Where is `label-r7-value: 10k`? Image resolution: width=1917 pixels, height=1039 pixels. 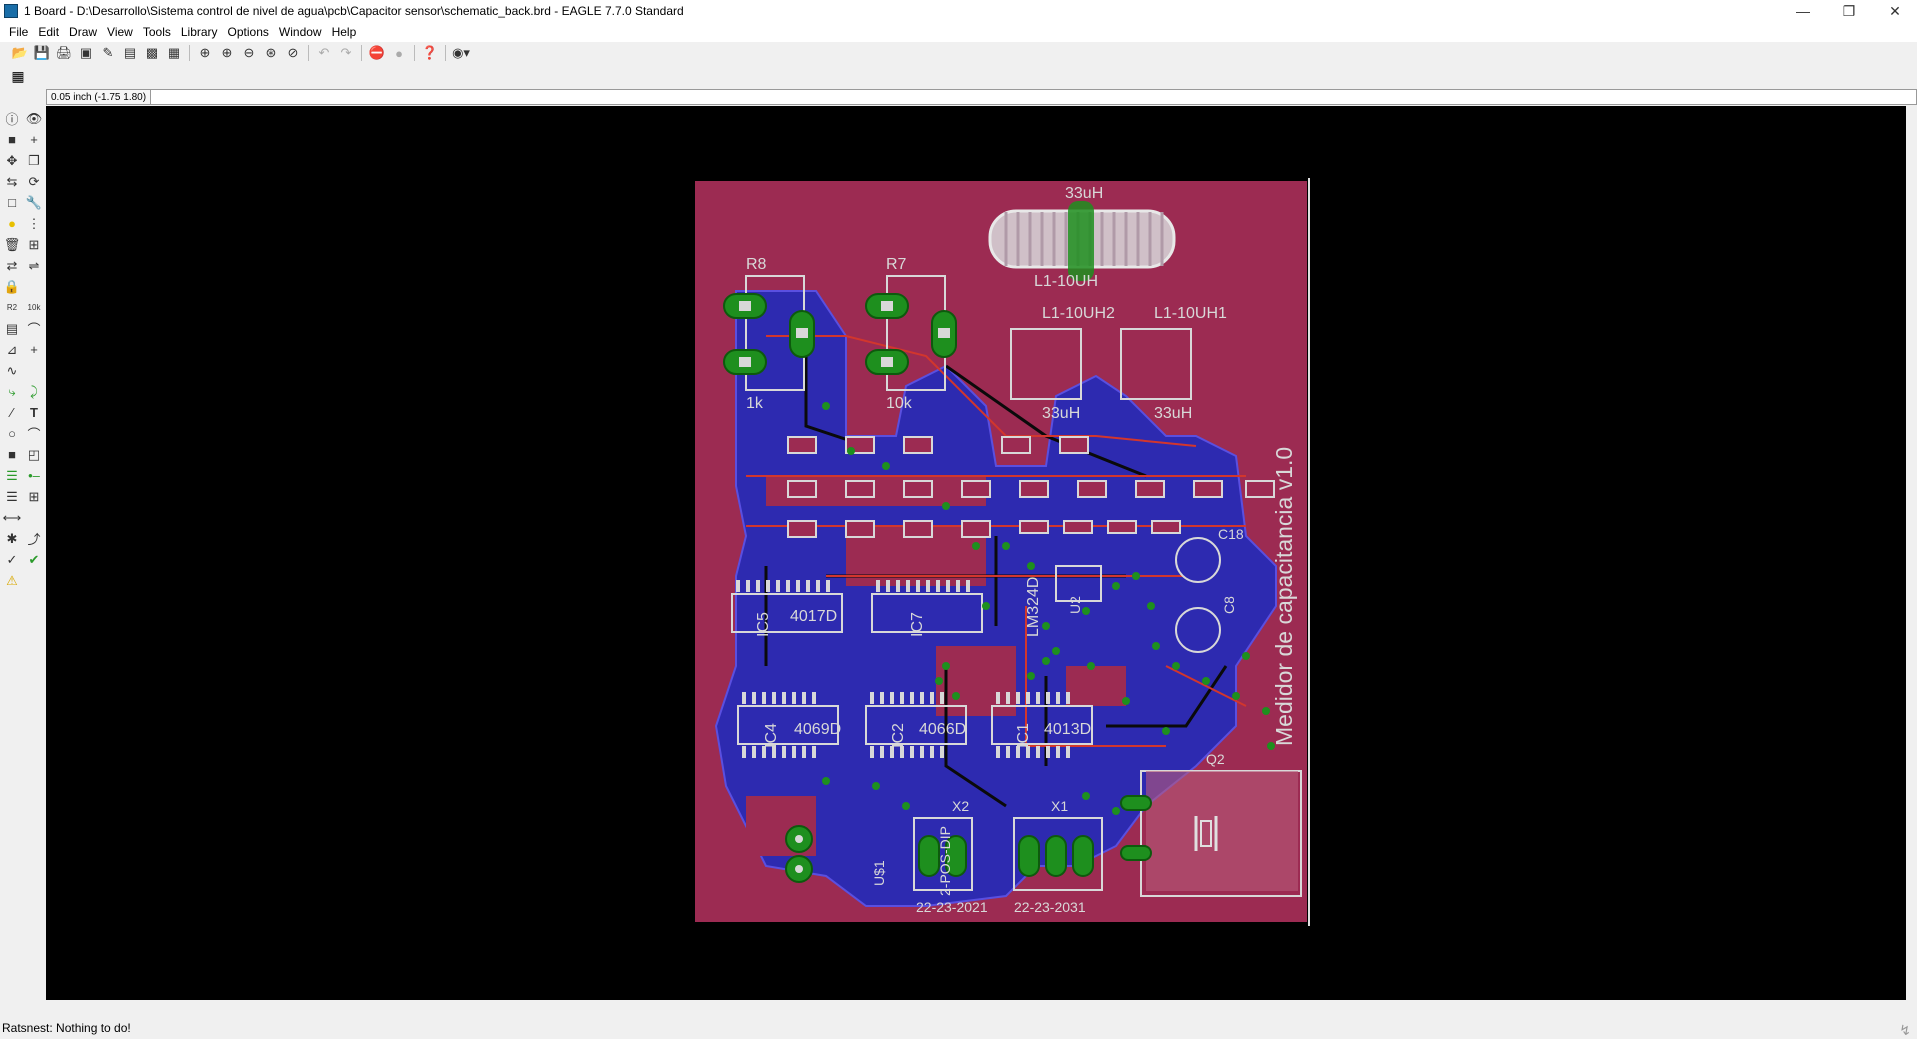 label-r7-value: 10k is located at coordinates (899, 403).